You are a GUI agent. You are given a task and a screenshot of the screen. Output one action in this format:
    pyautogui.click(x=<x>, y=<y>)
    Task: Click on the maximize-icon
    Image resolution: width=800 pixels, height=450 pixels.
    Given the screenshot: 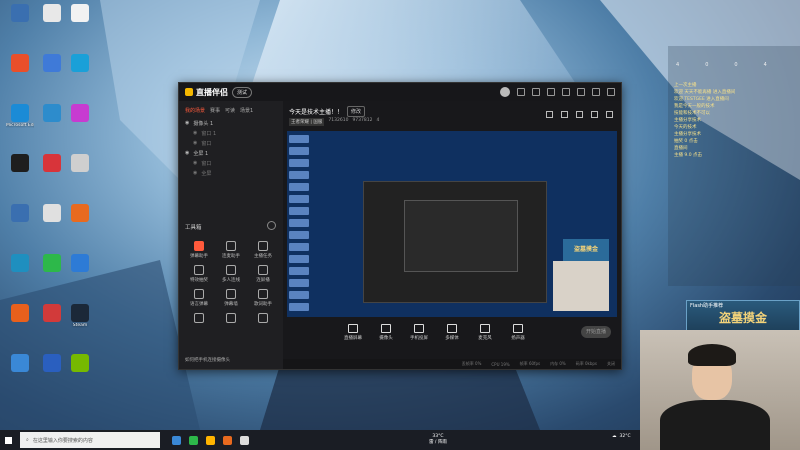 What is the action you would take?
    pyautogui.click(x=596, y=92)
    